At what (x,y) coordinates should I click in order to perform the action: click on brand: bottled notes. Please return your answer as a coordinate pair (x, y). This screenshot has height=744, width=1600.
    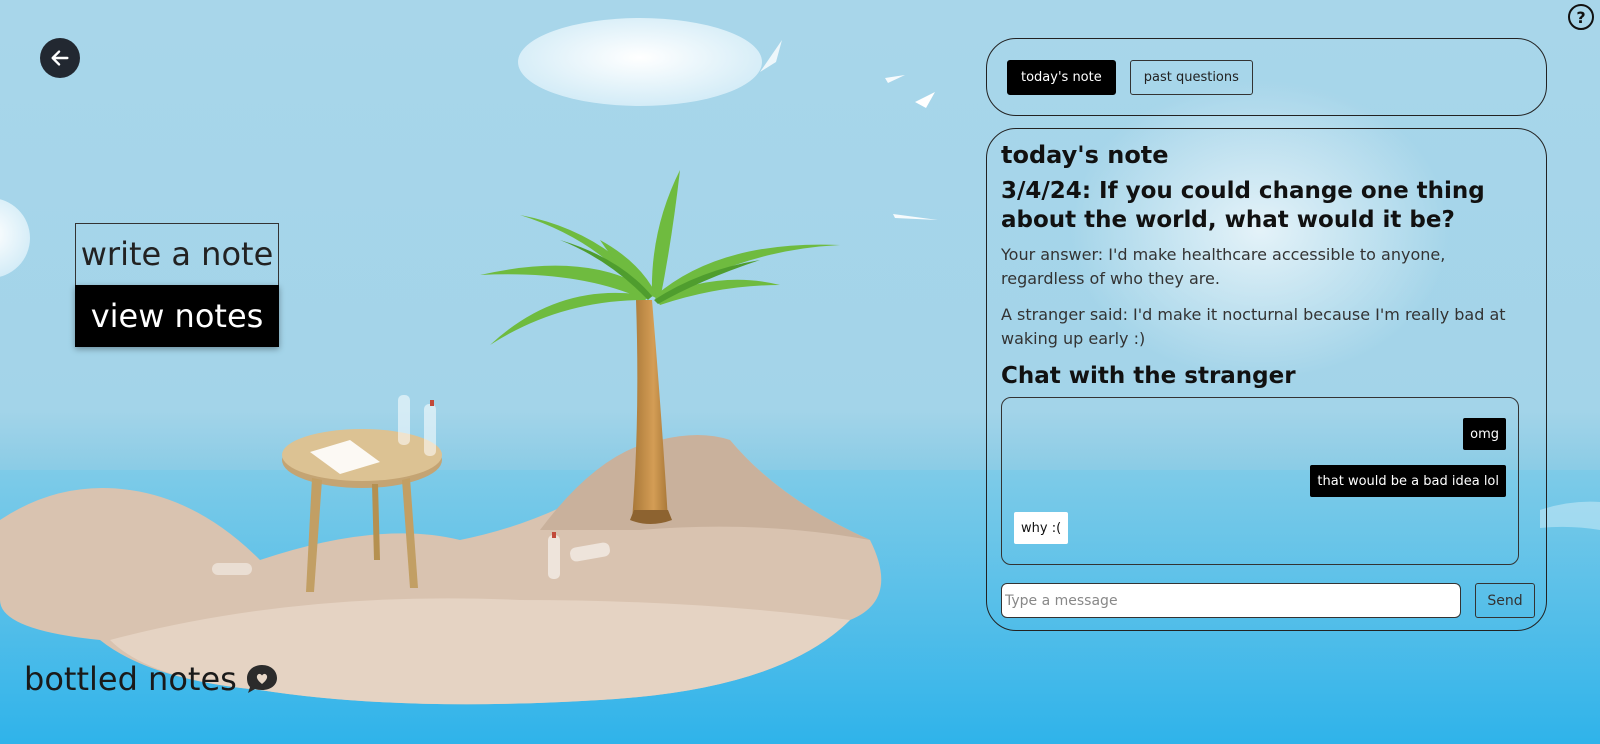
    Looking at the image, I should click on (151, 679).